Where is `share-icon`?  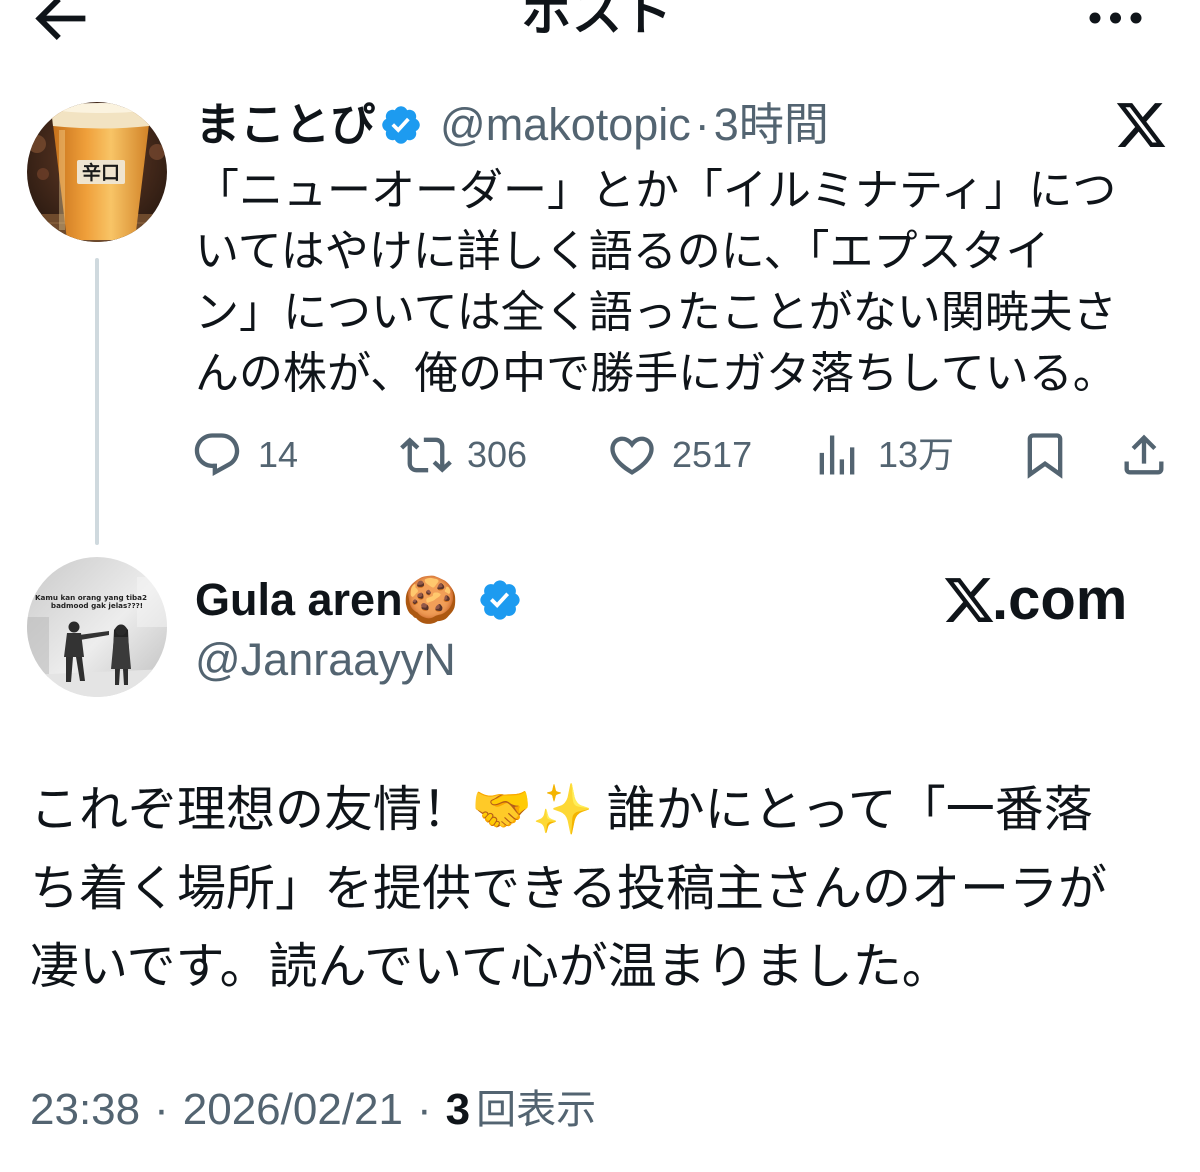
share-icon is located at coordinates (1144, 454).